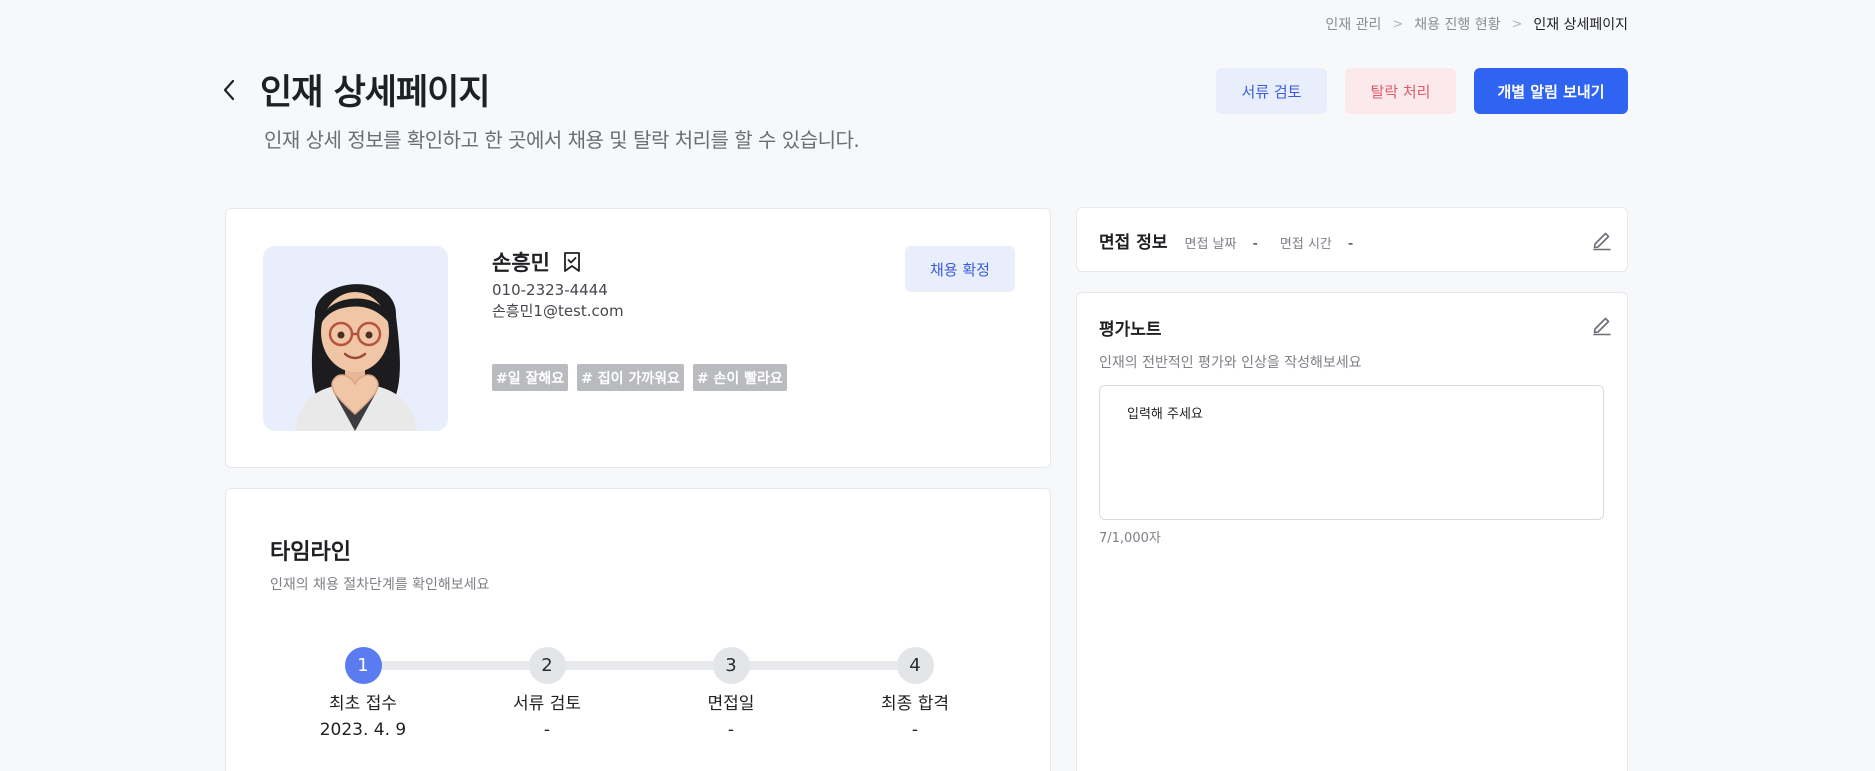 This screenshot has height=771, width=1875. I want to click on step-label: 서류 검토, so click(547, 704).